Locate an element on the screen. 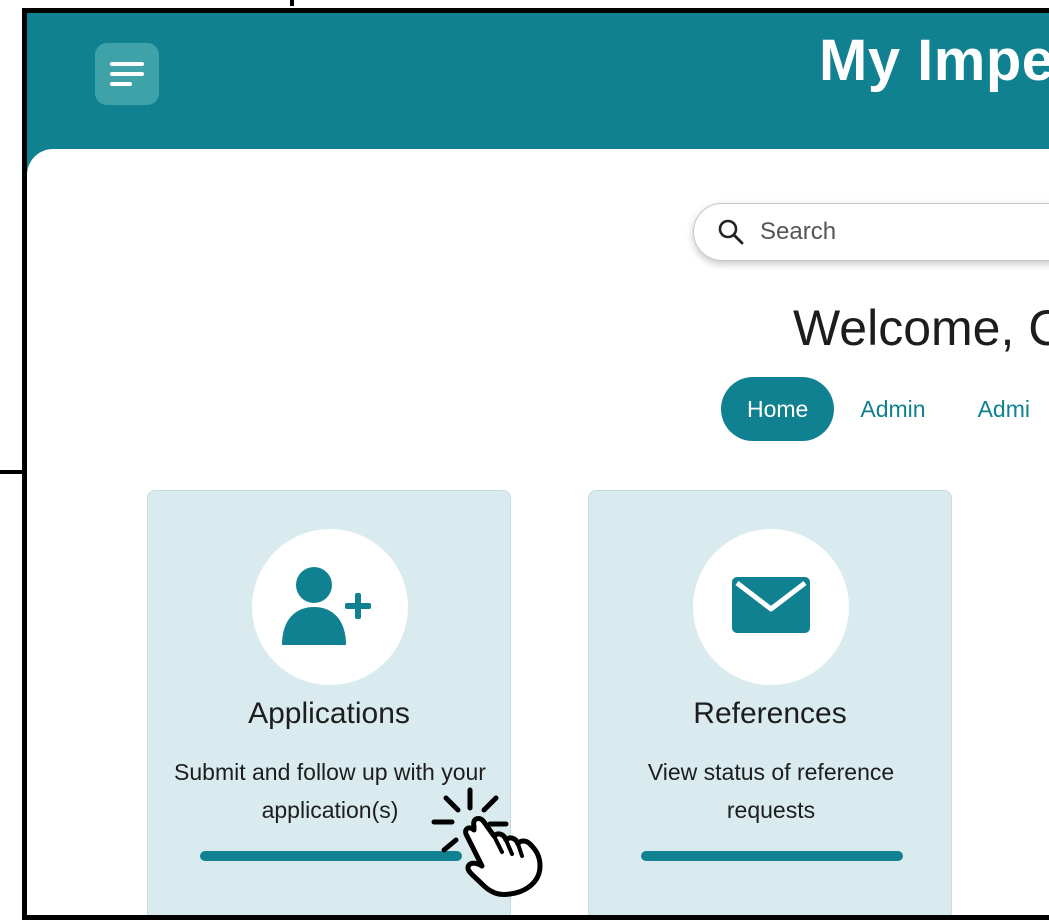  search-icon is located at coordinates (731, 232).